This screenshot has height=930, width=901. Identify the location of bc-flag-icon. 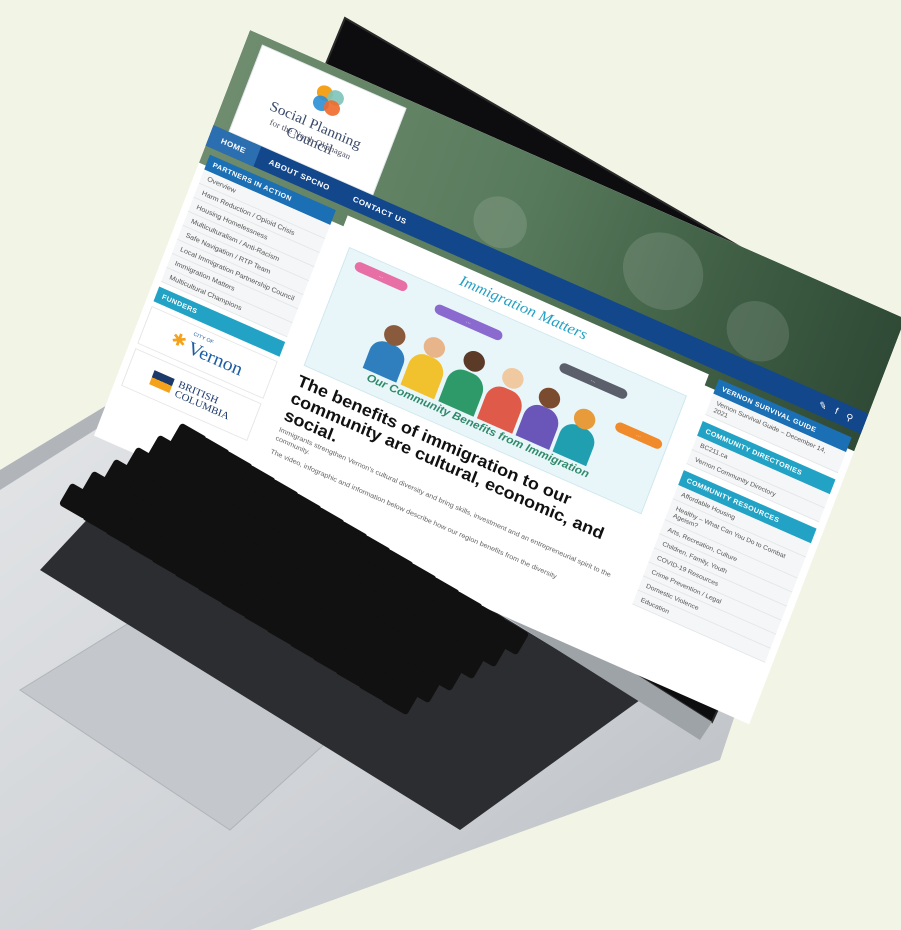
(162, 382).